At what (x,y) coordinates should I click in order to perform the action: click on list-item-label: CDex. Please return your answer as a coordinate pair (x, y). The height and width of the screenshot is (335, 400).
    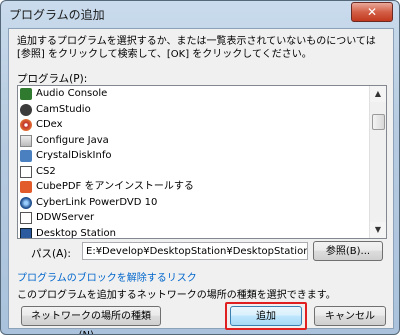
    Looking at the image, I should click on (49, 124).